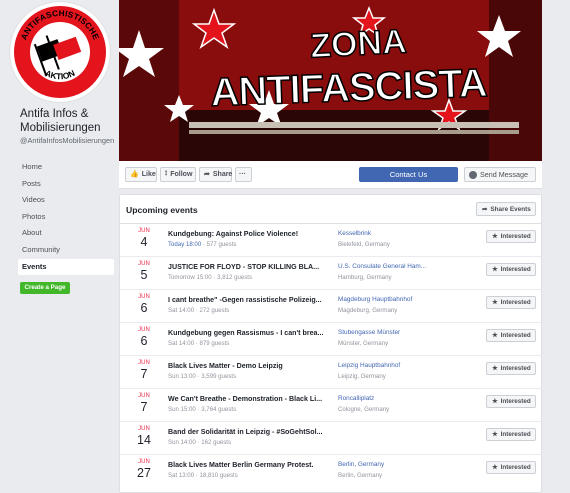  What do you see at coordinates (214, 310) in the screenshot?
I see `event-guests: 272 guests` at bounding box center [214, 310].